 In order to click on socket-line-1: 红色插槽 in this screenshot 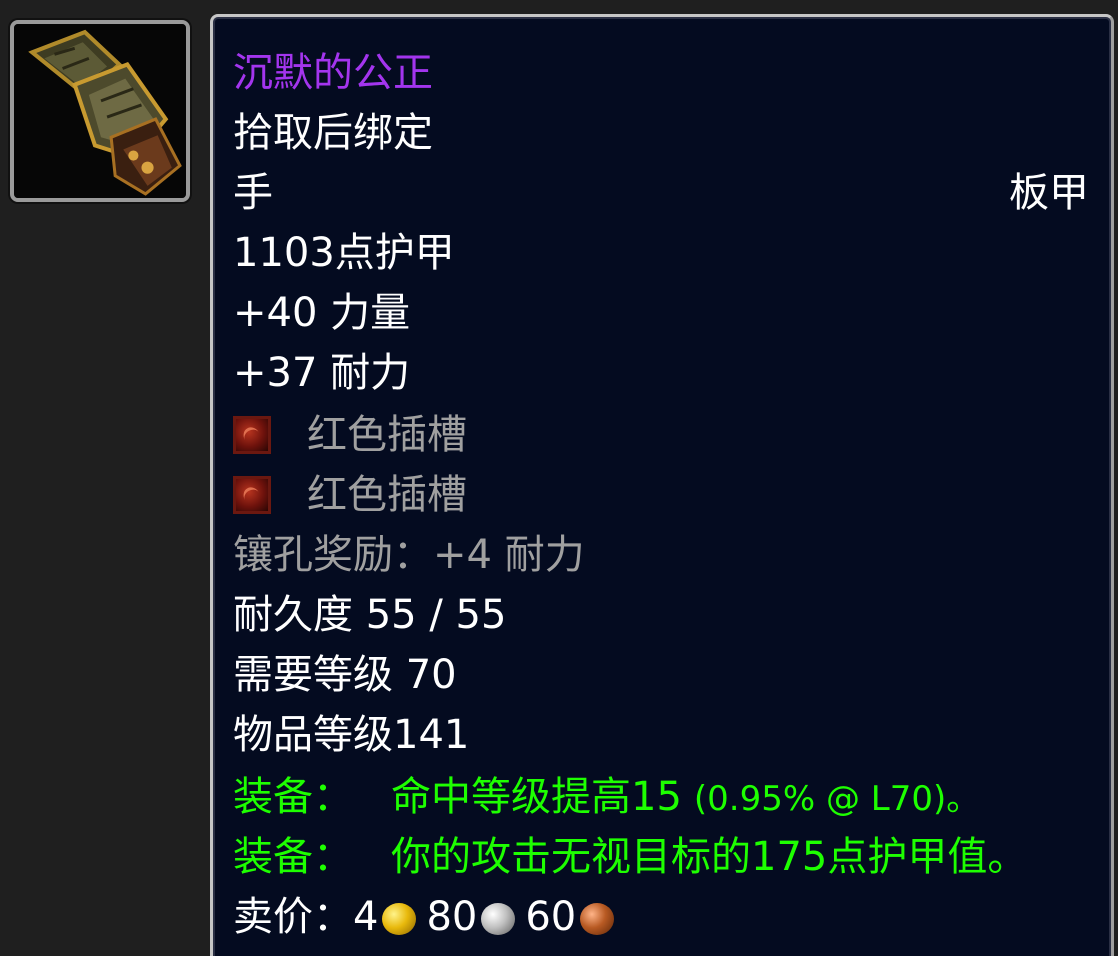, I will do `click(350, 435)`.